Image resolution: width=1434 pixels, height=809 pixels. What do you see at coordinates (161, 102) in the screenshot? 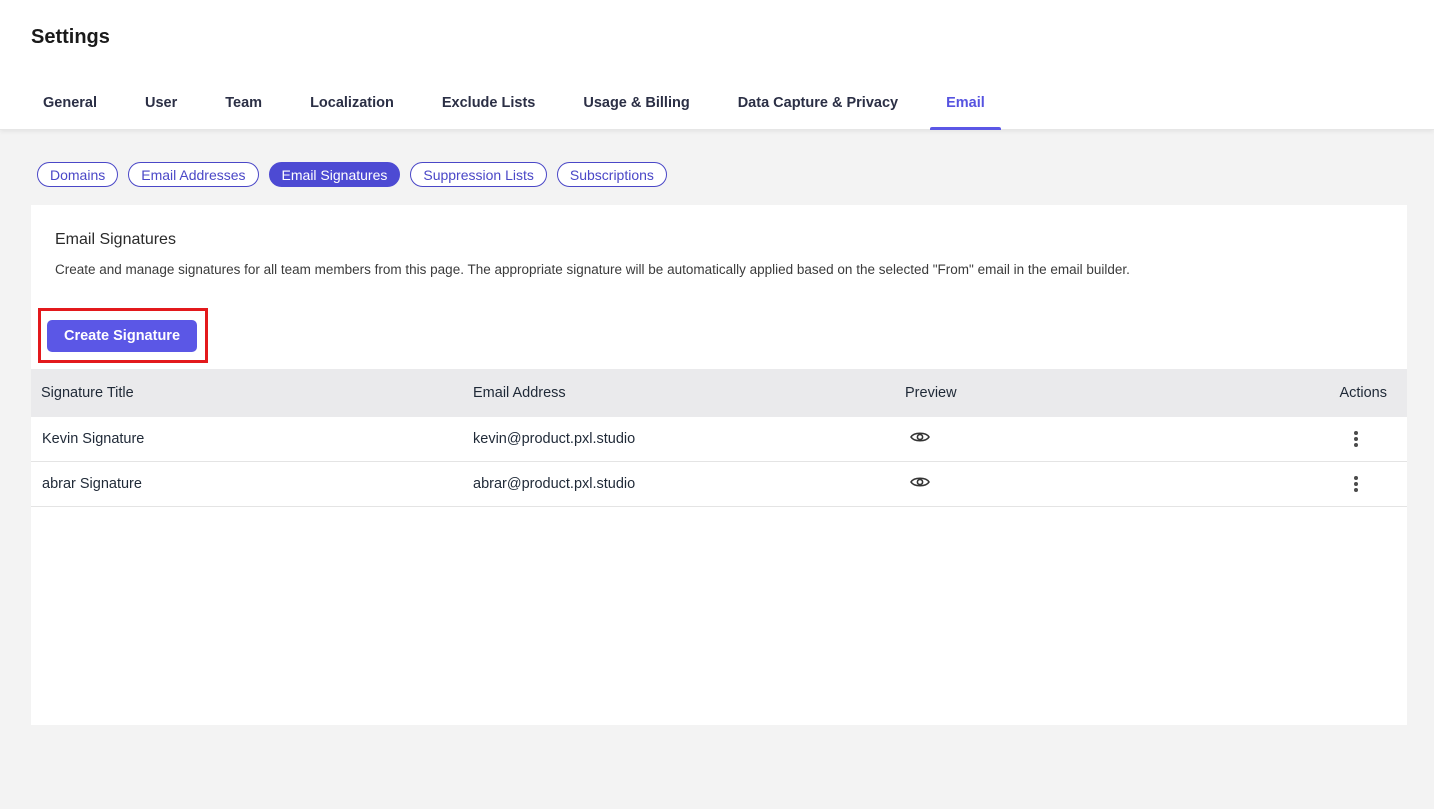
I see `tab-user: User` at bounding box center [161, 102].